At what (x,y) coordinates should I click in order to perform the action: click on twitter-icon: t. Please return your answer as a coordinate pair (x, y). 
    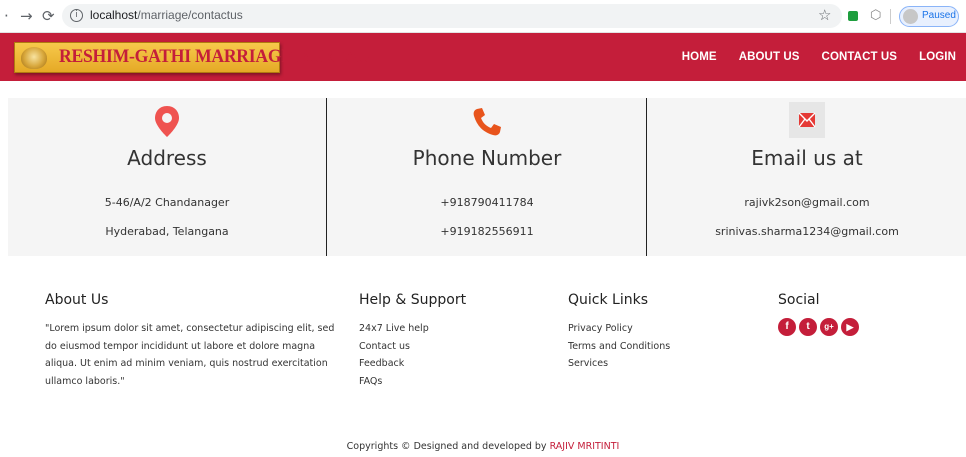
    Looking at the image, I should click on (808, 327).